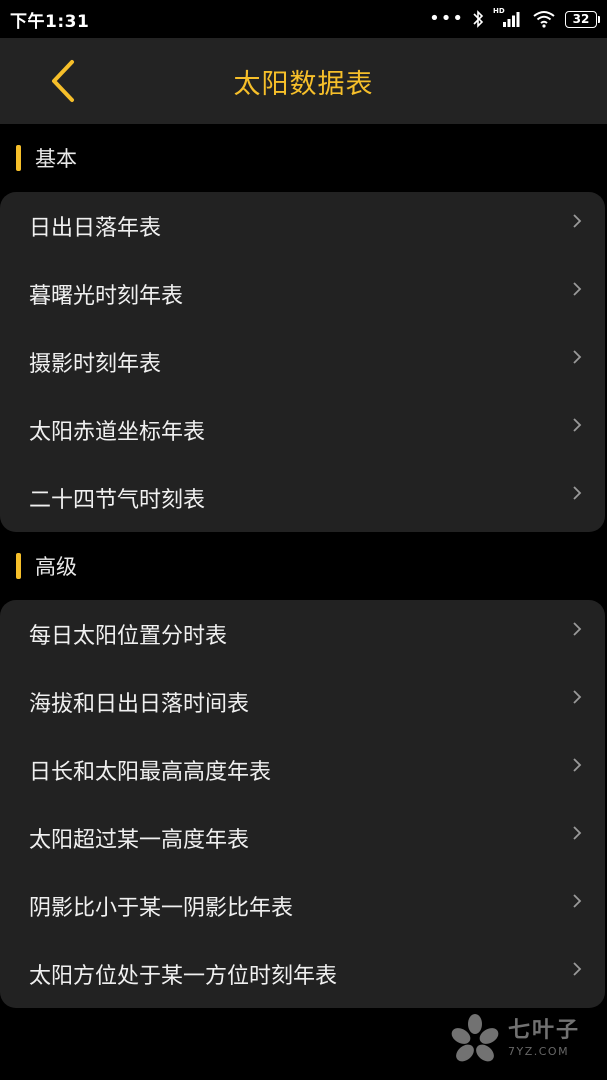 This screenshot has height=1080, width=607. What do you see at coordinates (302, 634) in the screenshot?
I see `list-item-daily-position-table: 每日太阳位置分时表` at bounding box center [302, 634].